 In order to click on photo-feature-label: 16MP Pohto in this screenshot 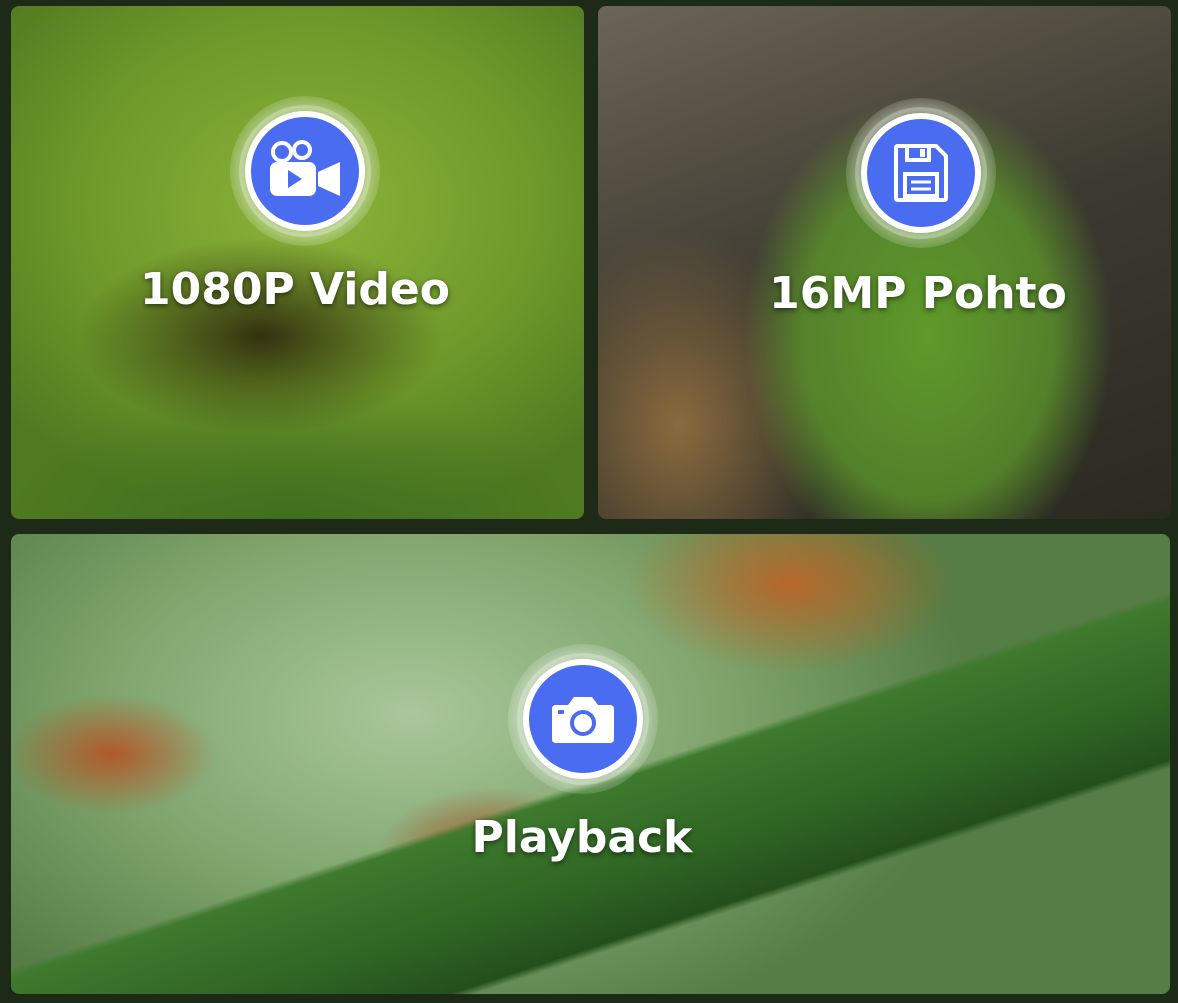, I will do `click(918, 293)`.